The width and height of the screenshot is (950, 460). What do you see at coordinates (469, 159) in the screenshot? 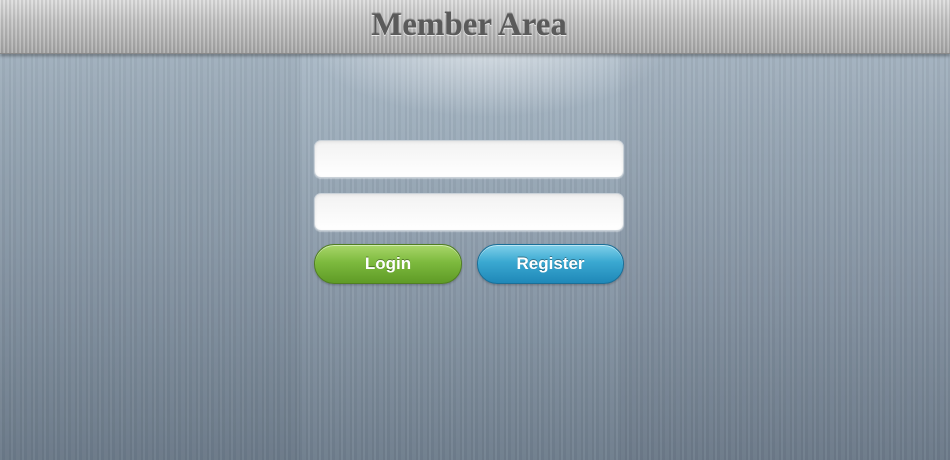
I see `username-field` at bounding box center [469, 159].